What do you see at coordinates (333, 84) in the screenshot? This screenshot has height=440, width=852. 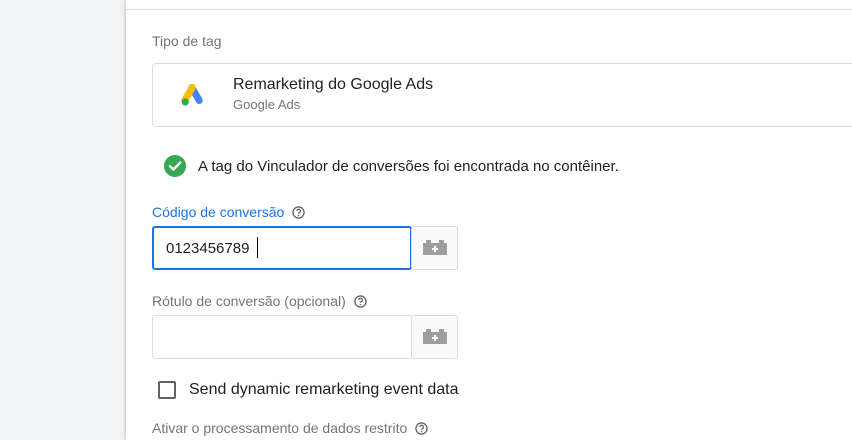 I see `tag-type-name: Remarketing do Google Ads` at bounding box center [333, 84].